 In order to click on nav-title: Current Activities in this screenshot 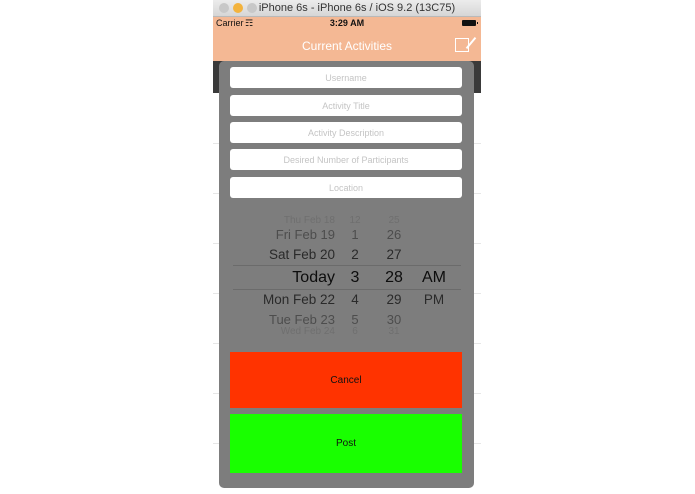, I will do `click(347, 46)`.